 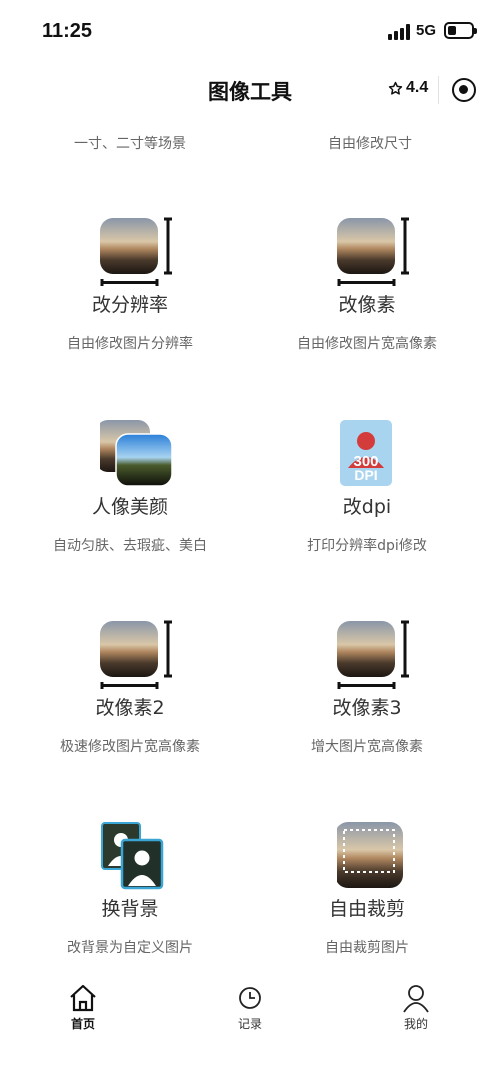 I want to click on tool-change-pixels-2: 改像素2 极速修改图片宽高像素, so click(x=130, y=714).